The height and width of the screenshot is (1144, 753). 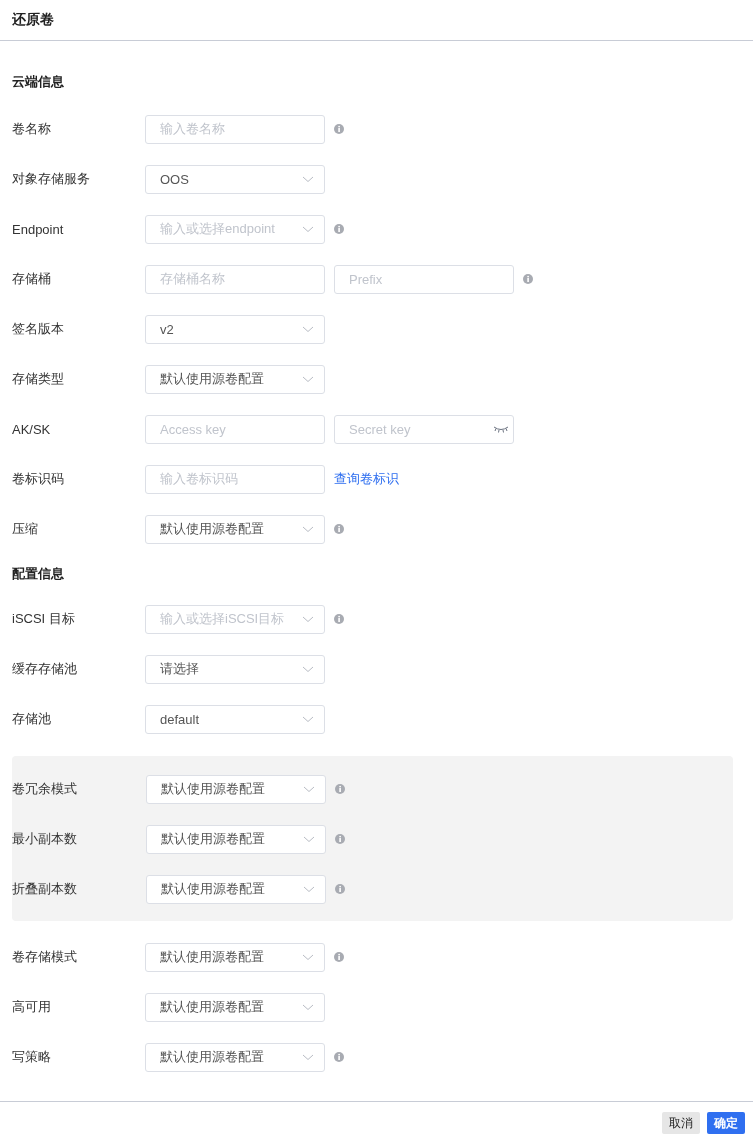 I want to click on field-label: 签名版本, so click(x=38, y=329).